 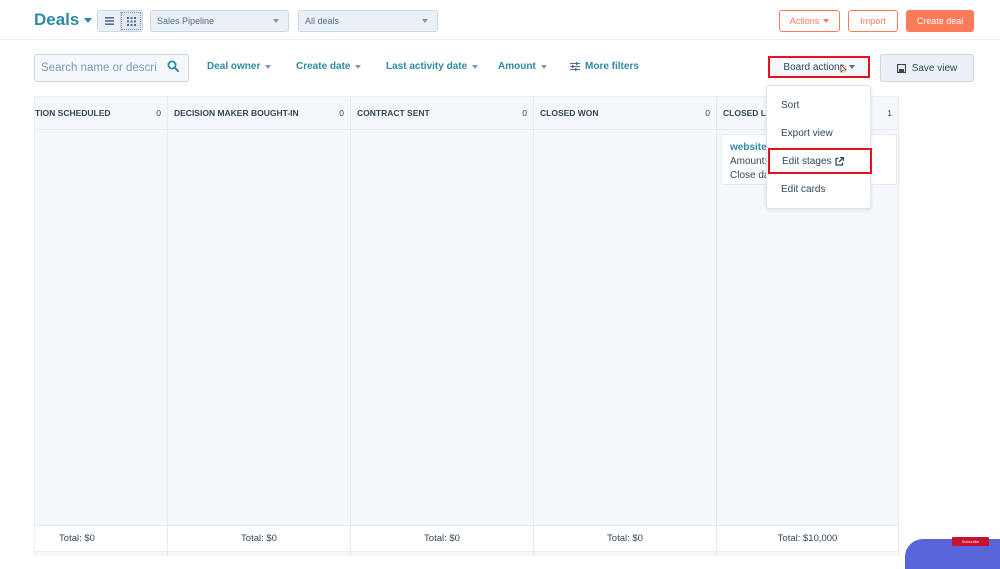 What do you see at coordinates (840, 161) in the screenshot?
I see `external-link-icon` at bounding box center [840, 161].